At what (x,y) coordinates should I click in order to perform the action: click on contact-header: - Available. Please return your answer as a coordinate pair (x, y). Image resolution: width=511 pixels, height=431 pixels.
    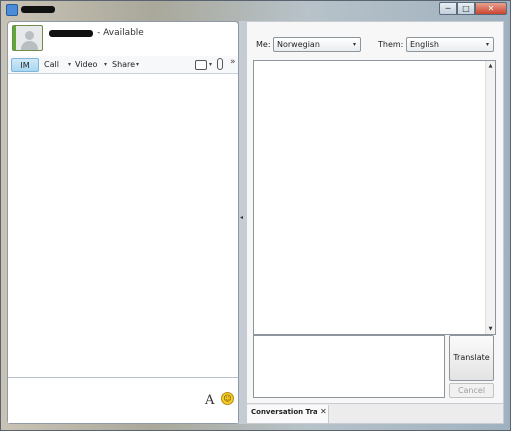
    Looking at the image, I should click on (123, 39).